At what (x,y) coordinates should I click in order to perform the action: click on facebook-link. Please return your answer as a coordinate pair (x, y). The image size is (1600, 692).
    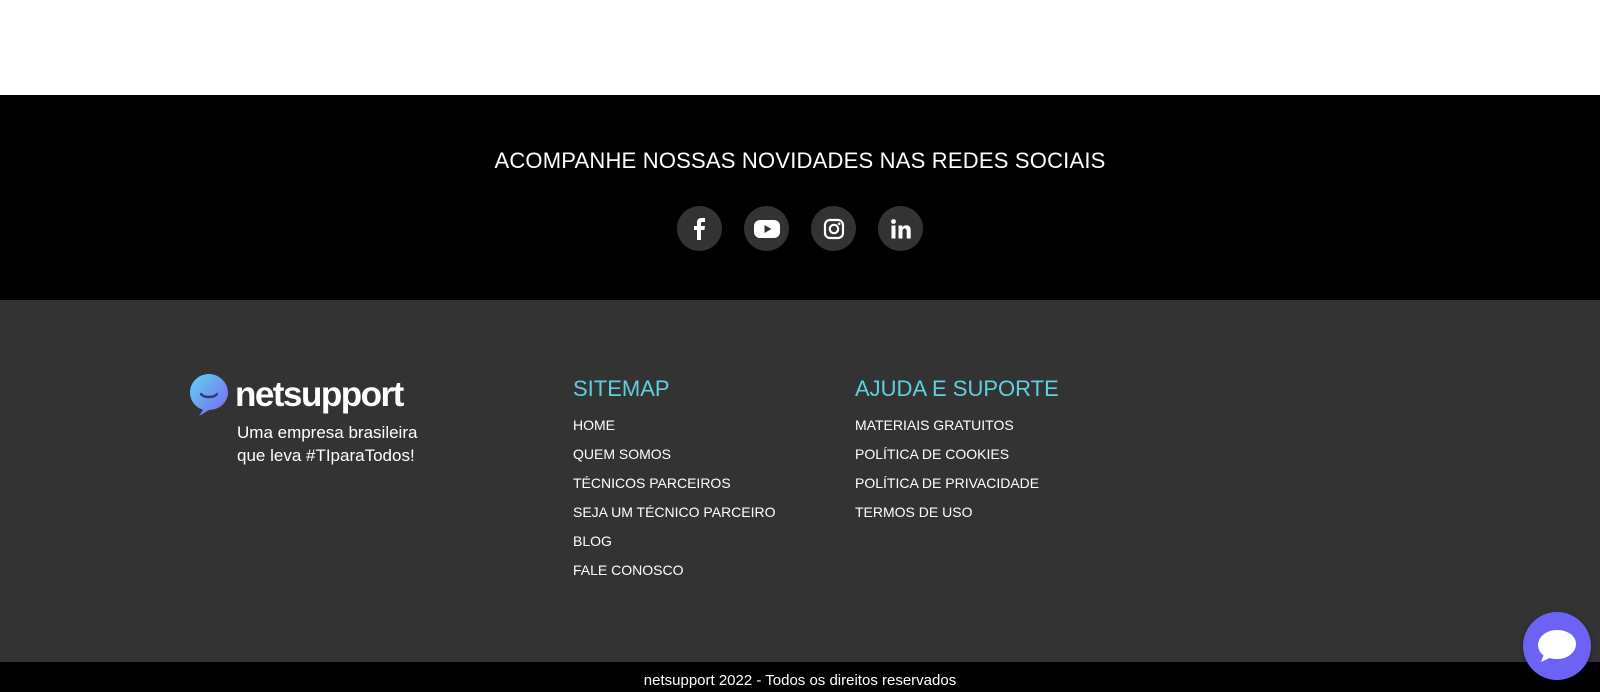
    Looking at the image, I should click on (699, 228).